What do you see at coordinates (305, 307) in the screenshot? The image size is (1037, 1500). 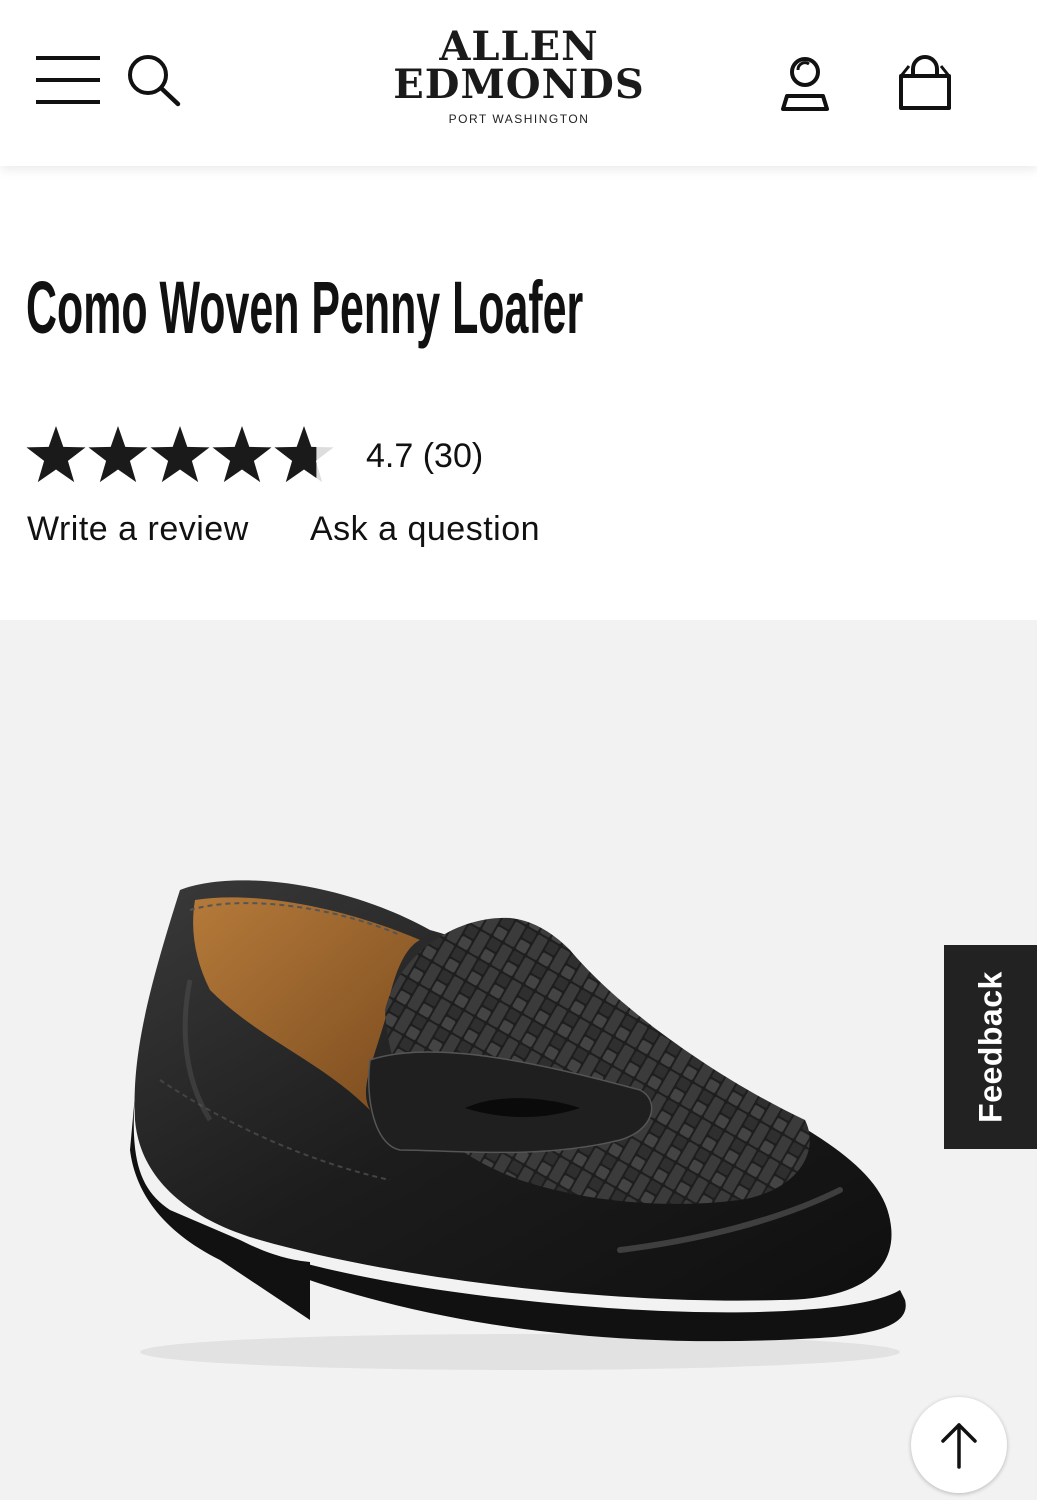 I see `product-title: Como Woven Penny Loafer` at bounding box center [305, 307].